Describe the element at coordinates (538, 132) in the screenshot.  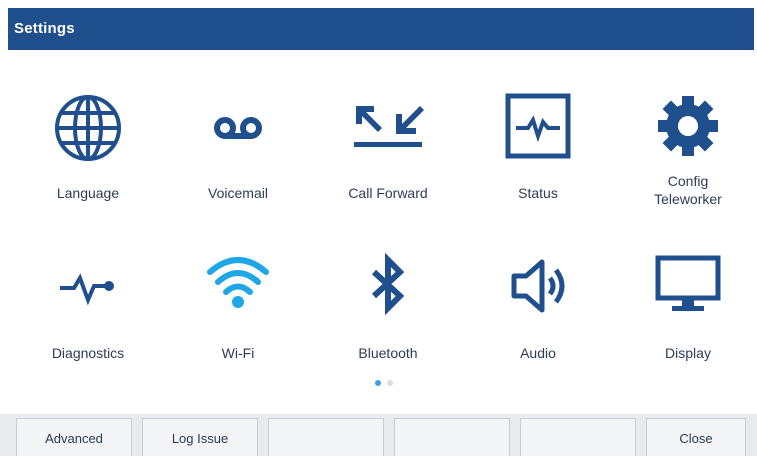
I see `status-monitor-icon` at that location.